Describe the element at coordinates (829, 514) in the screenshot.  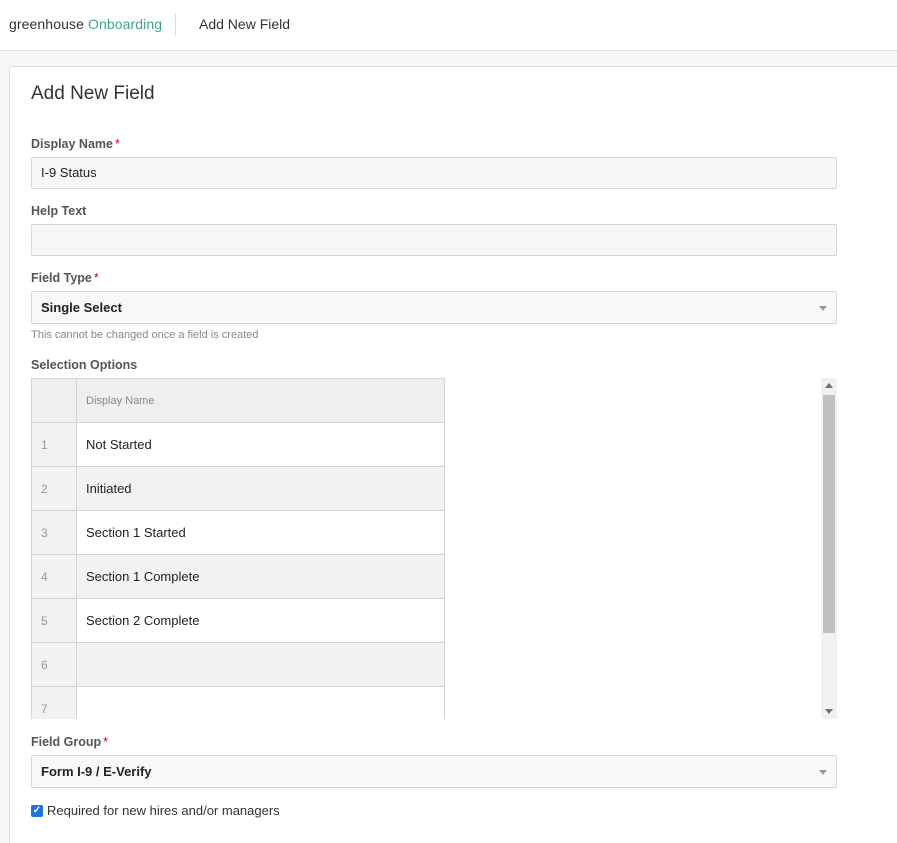
I see `scrollbar-thumb` at that location.